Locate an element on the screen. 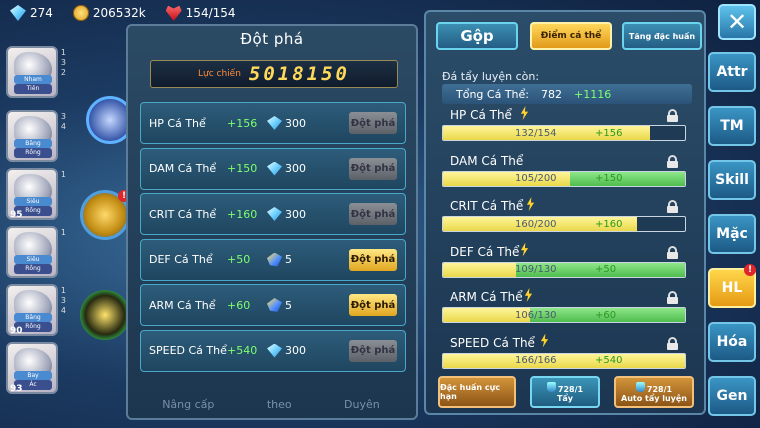 The height and width of the screenshot is (428, 760). slot-element-label: Tiên is located at coordinates (33, 89).